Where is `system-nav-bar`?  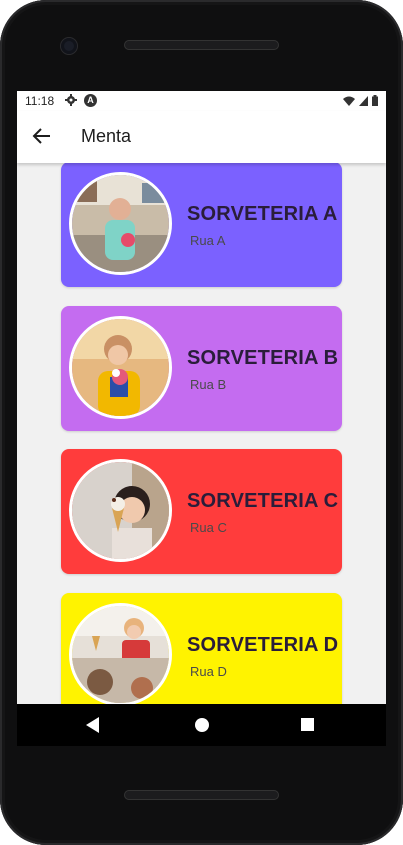 system-nav-bar is located at coordinates (201, 725).